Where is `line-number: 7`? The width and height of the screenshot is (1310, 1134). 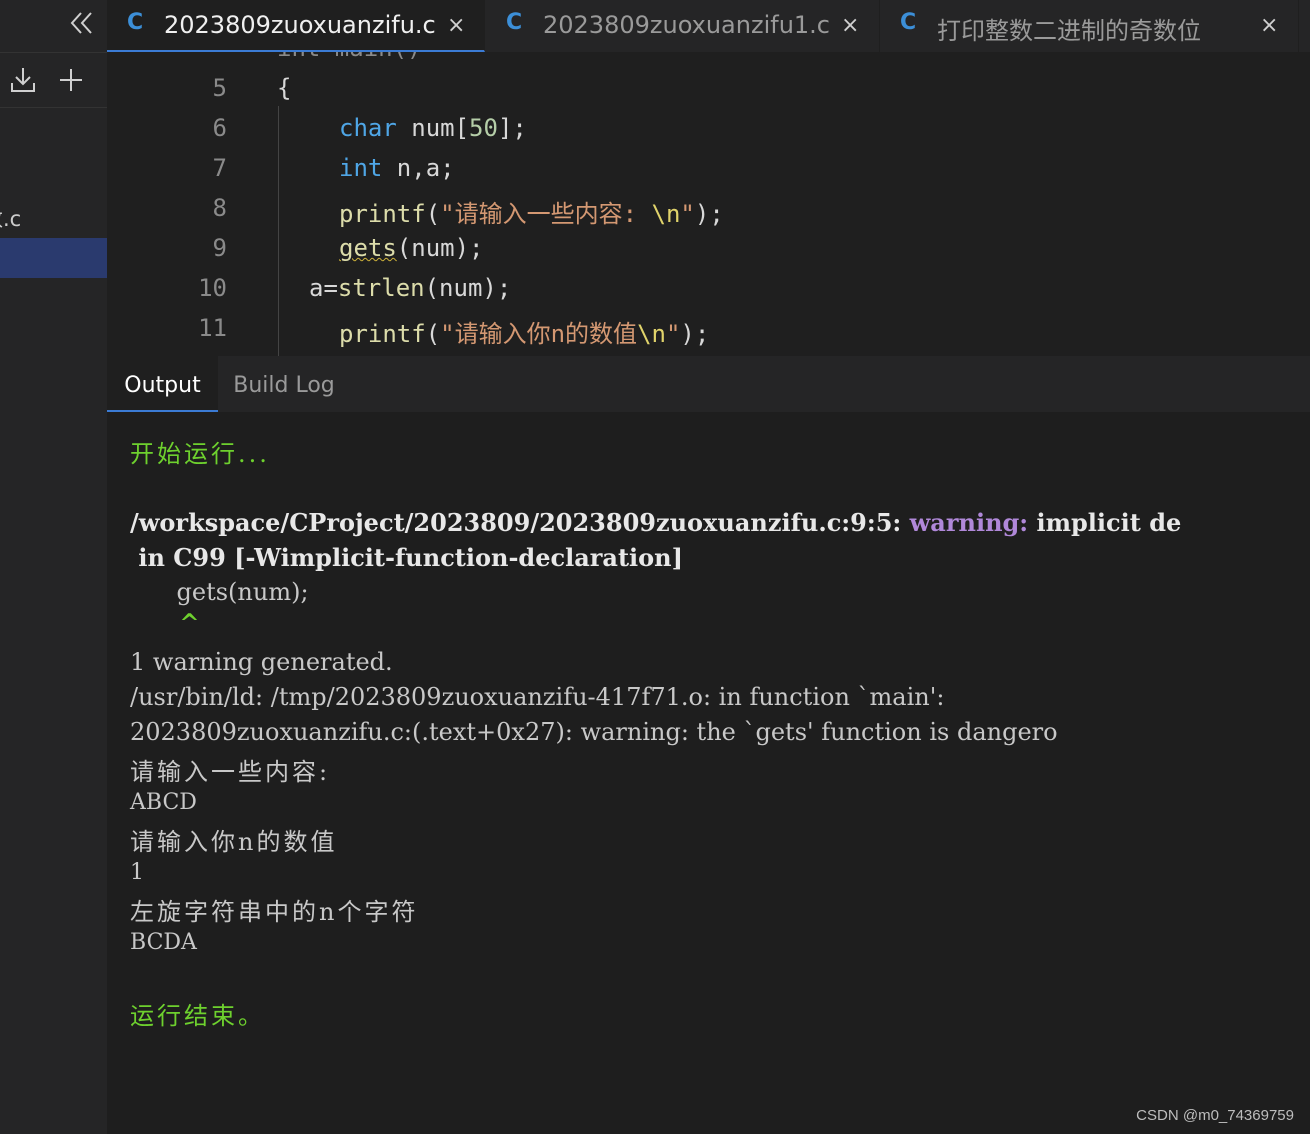
line-number: 7 is located at coordinates (219, 168).